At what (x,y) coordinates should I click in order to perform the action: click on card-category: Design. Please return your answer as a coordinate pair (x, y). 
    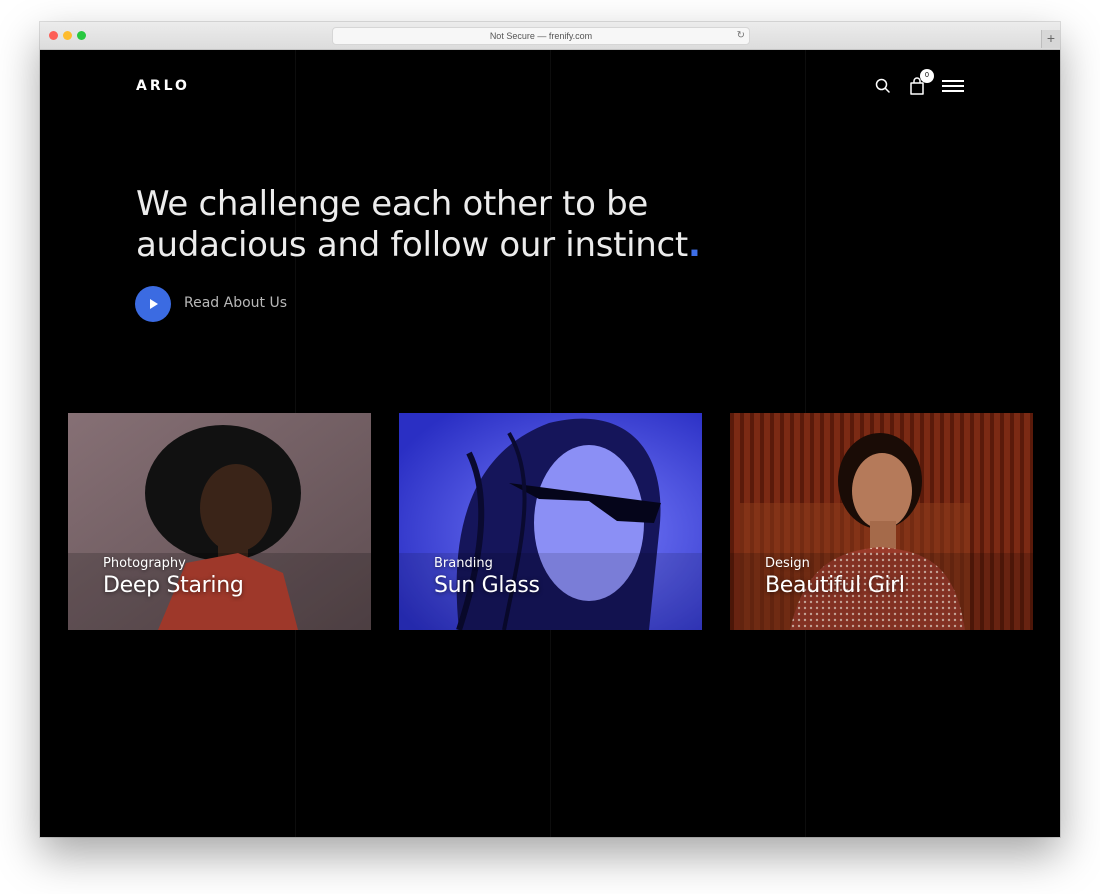
    Looking at the image, I should click on (787, 563).